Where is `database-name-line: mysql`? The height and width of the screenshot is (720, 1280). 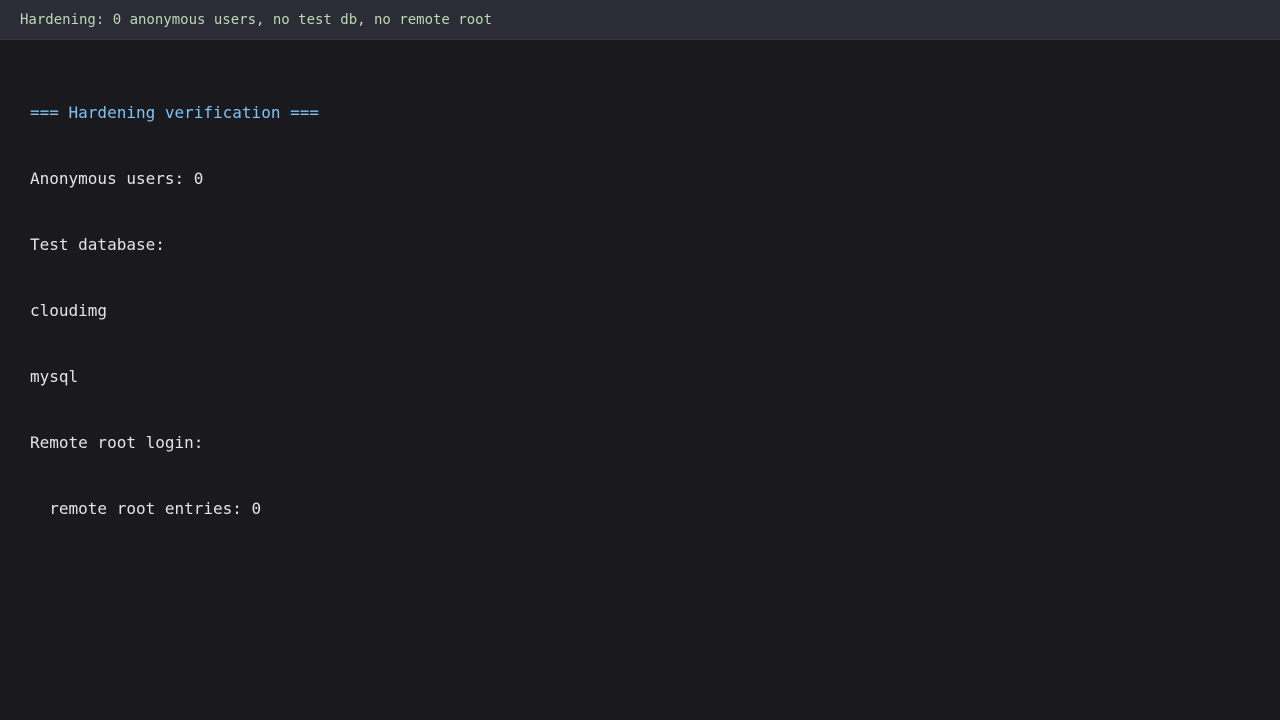 database-name-line: mysql is located at coordinates (54, 376).